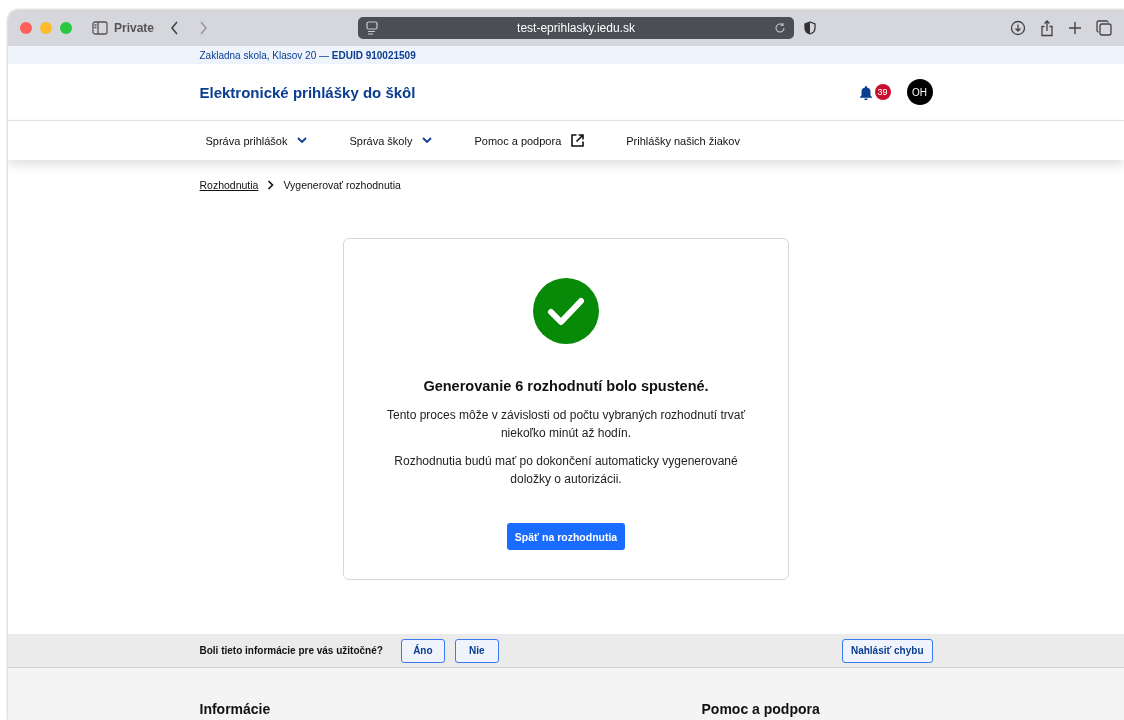 The height and width of the screenshot is (720, 1124). What do you see at coordinates (529, 140) in the screenshot?
I see `nav-item: Pomoc a podpora` at bounding box center [529, 140].